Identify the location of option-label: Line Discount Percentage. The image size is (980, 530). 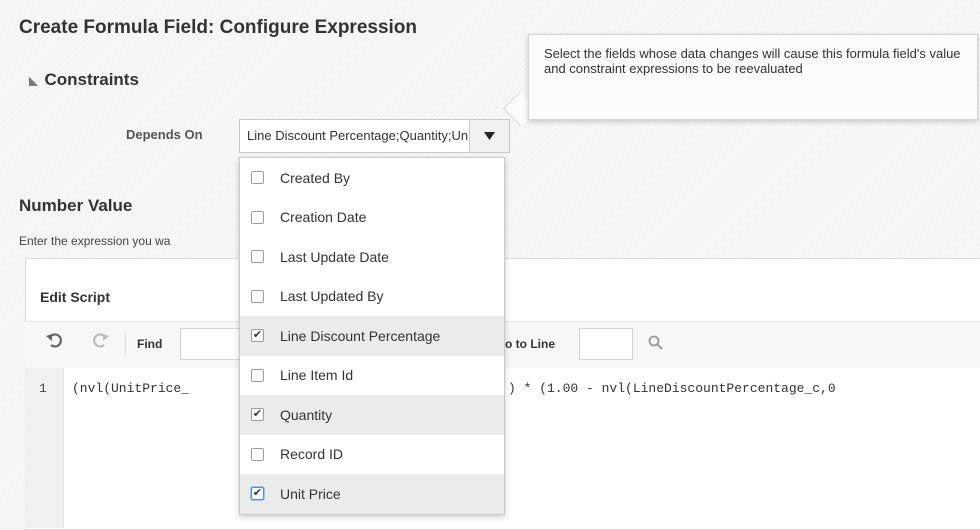
(360, 335).